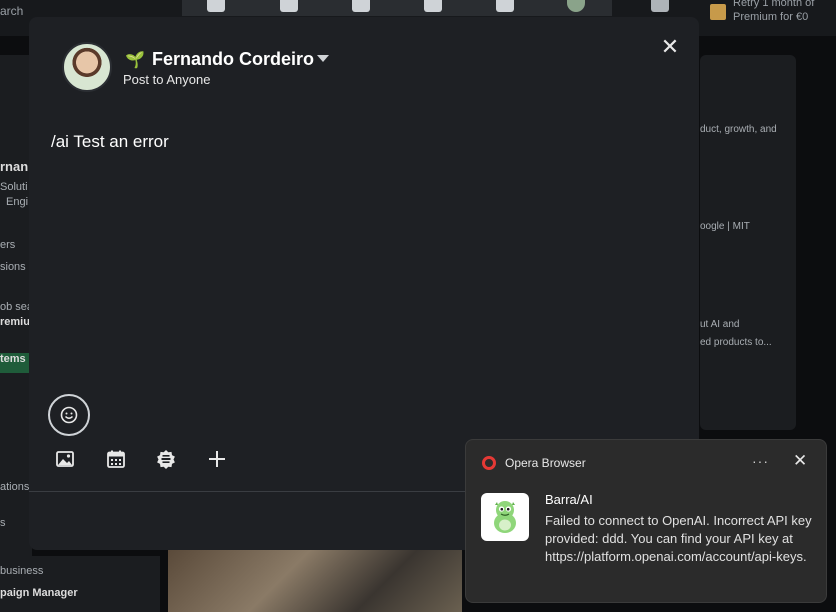  I want to click on barra-ai-app-icon, so click(505, 517).